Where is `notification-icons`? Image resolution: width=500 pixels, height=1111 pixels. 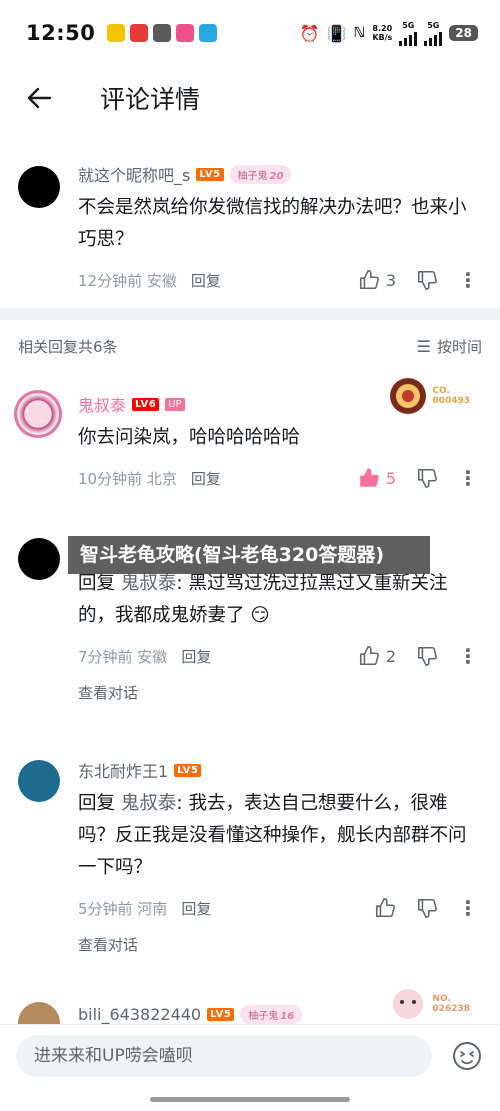
notification-icons is located at coordinates (162, 33).